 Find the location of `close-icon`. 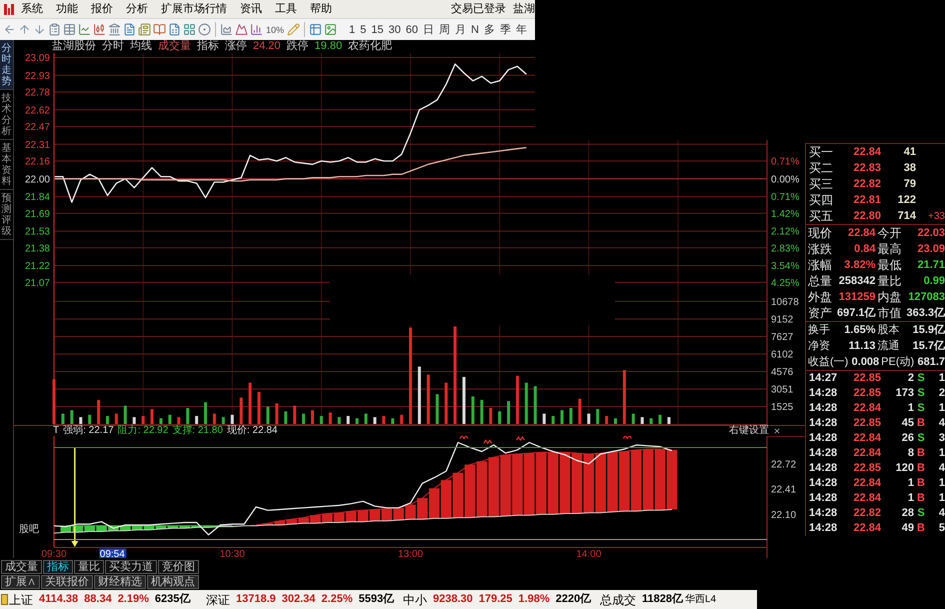

close-icon is located at coordinates (777, 431).